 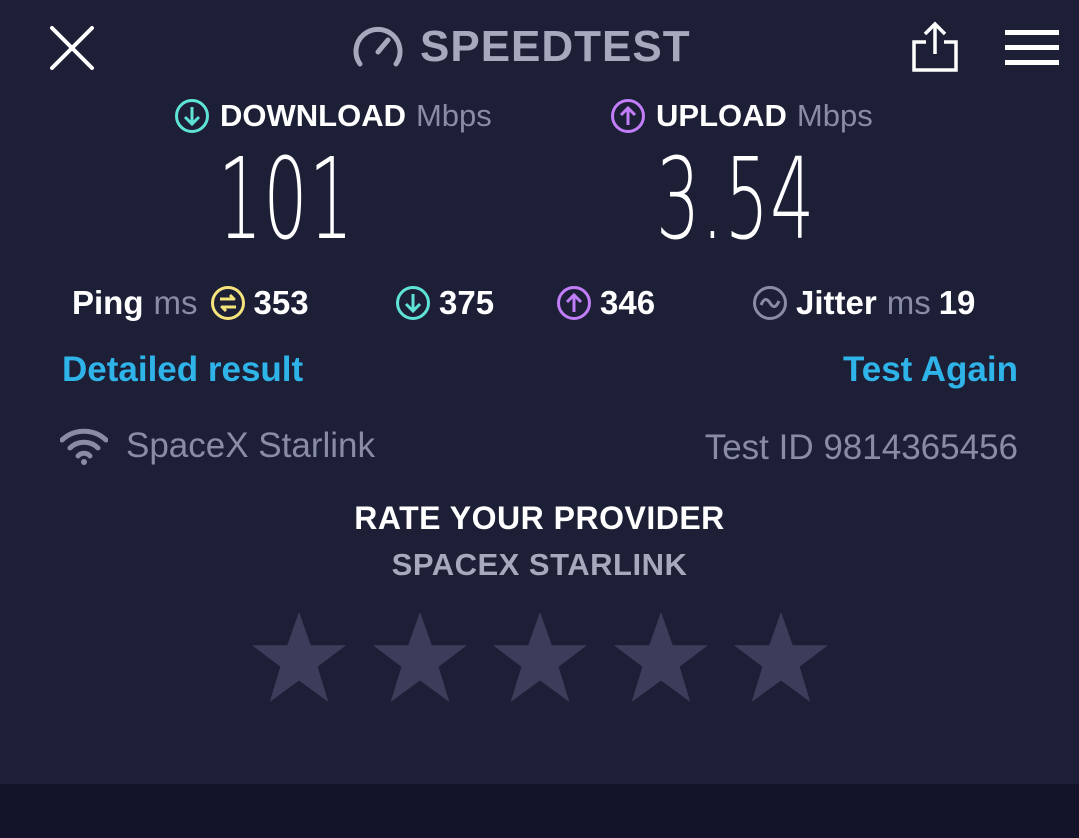 I want to click on provider-info: SpaceX Starlink, so click(x=217, y=446).